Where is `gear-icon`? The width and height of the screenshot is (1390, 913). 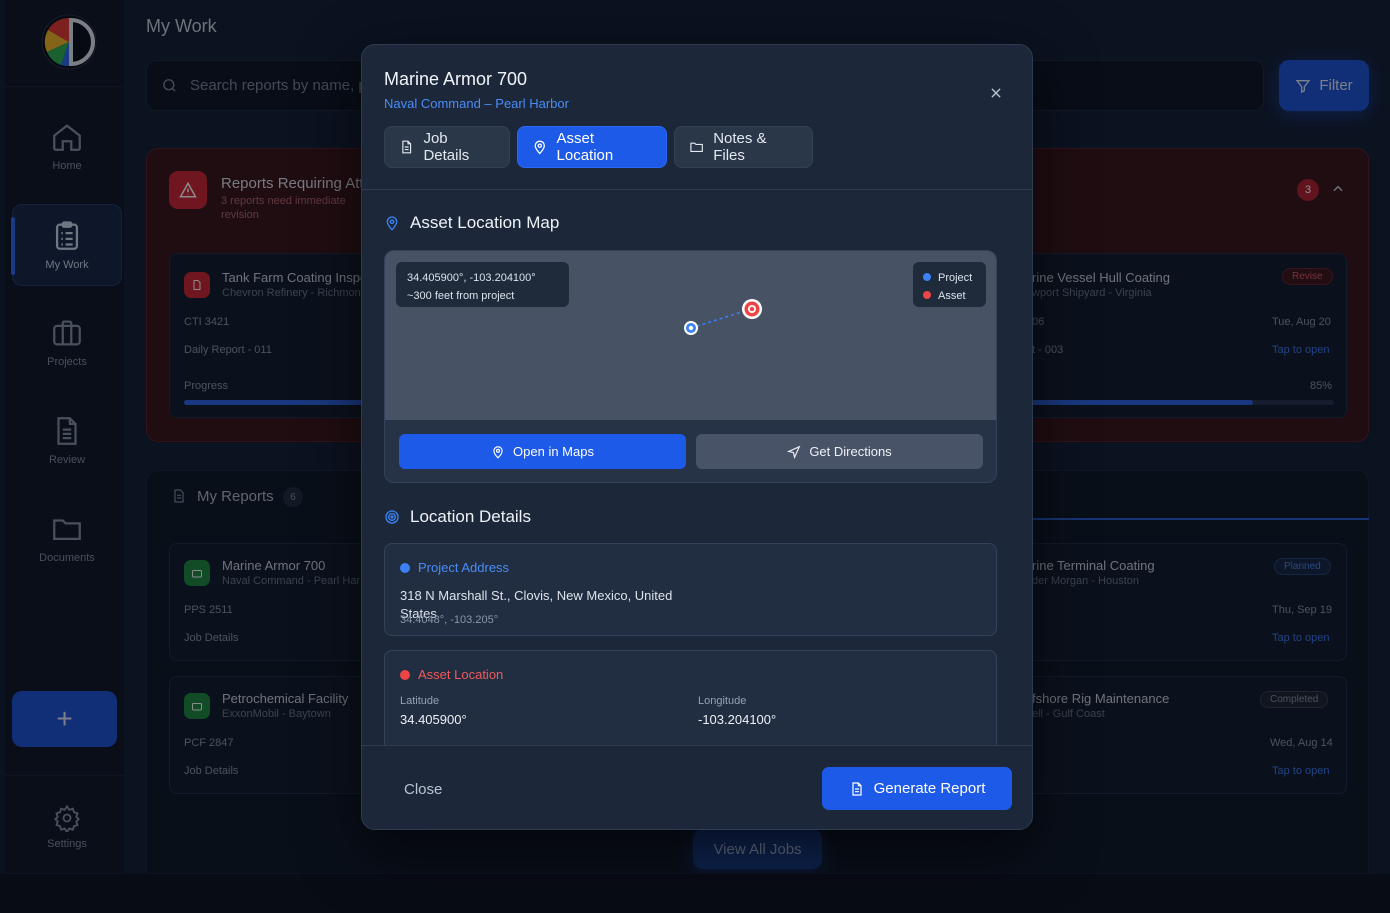 gear-icon is located at coordinates (67, 818).